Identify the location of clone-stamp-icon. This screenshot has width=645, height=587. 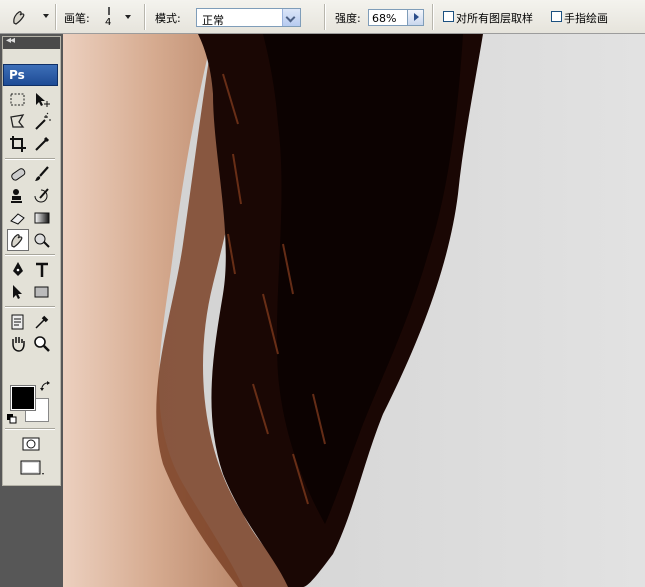
(16, 196).